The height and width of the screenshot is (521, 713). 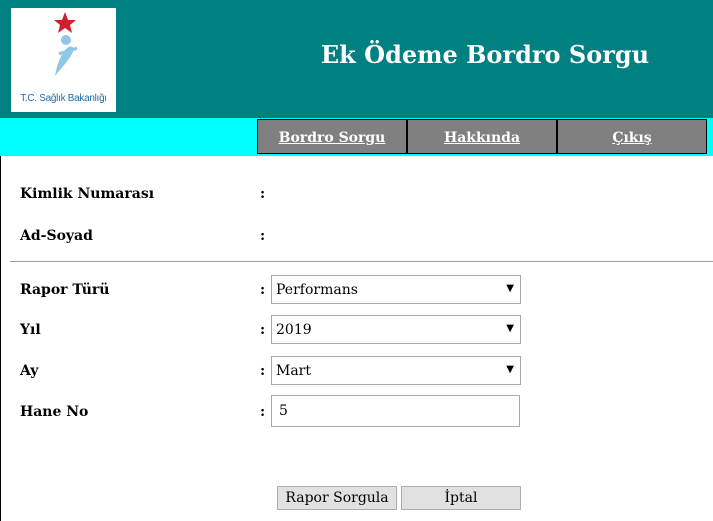 I want to click on rapor-turu-select: Performans ▼, so click(x=396, y=289).